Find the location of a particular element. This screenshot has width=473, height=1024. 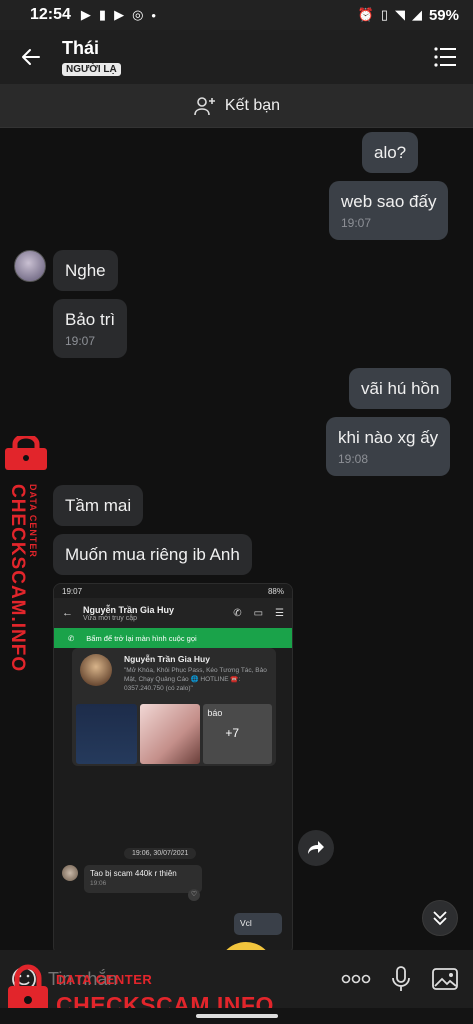

message-bubble: Bảo trì 19:07 is located at coordinates (90, 328).